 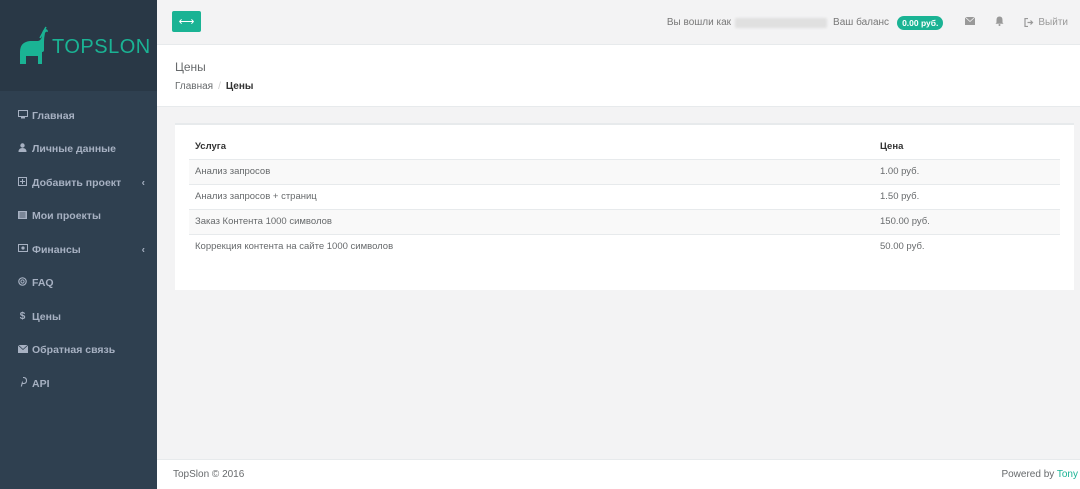 What do you see at coordinates (999, 22) in the screenshot?
I see `bell-icon` at bounding box center [999, 22].